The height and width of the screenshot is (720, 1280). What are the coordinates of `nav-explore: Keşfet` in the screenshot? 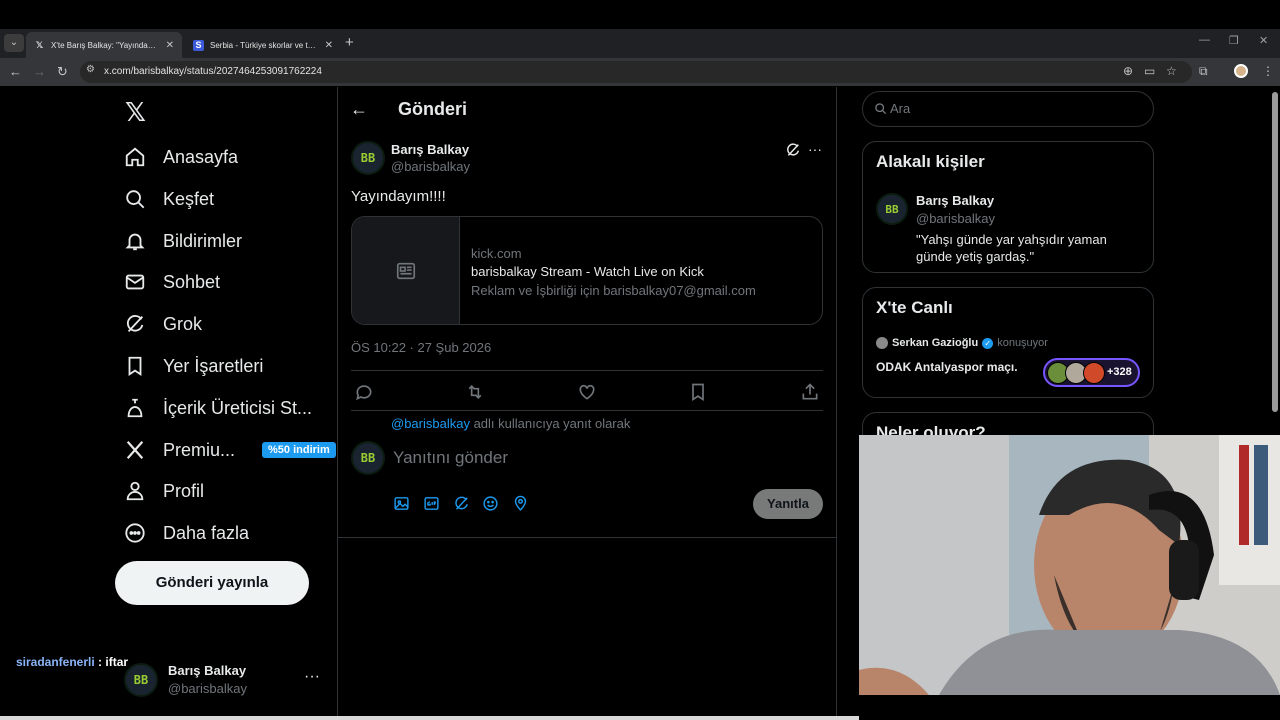 It's located at (169, 199).